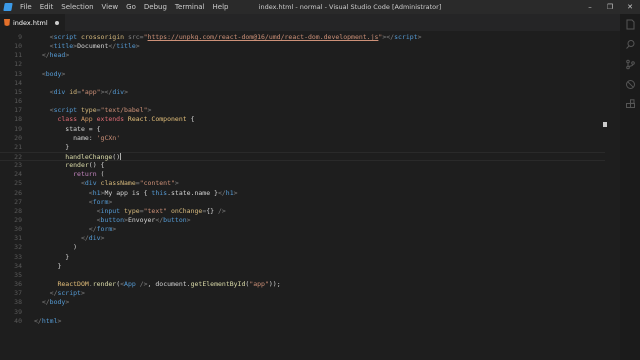  I want to click on menu-go: Go, so click(131, 7).